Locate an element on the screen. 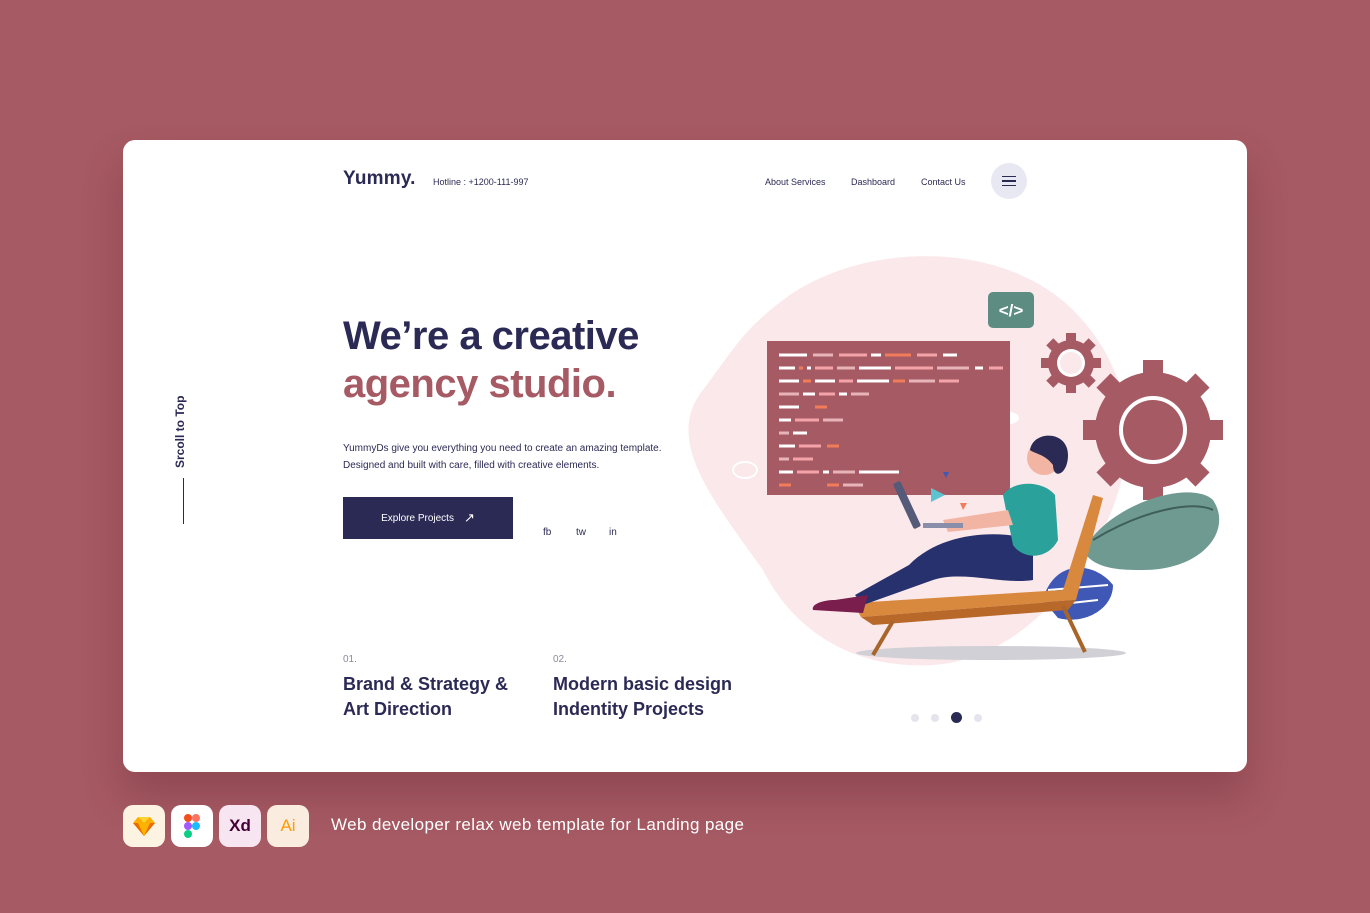  hotline: Hotline : +1200-111-997 is located at coordinates (481, 182).